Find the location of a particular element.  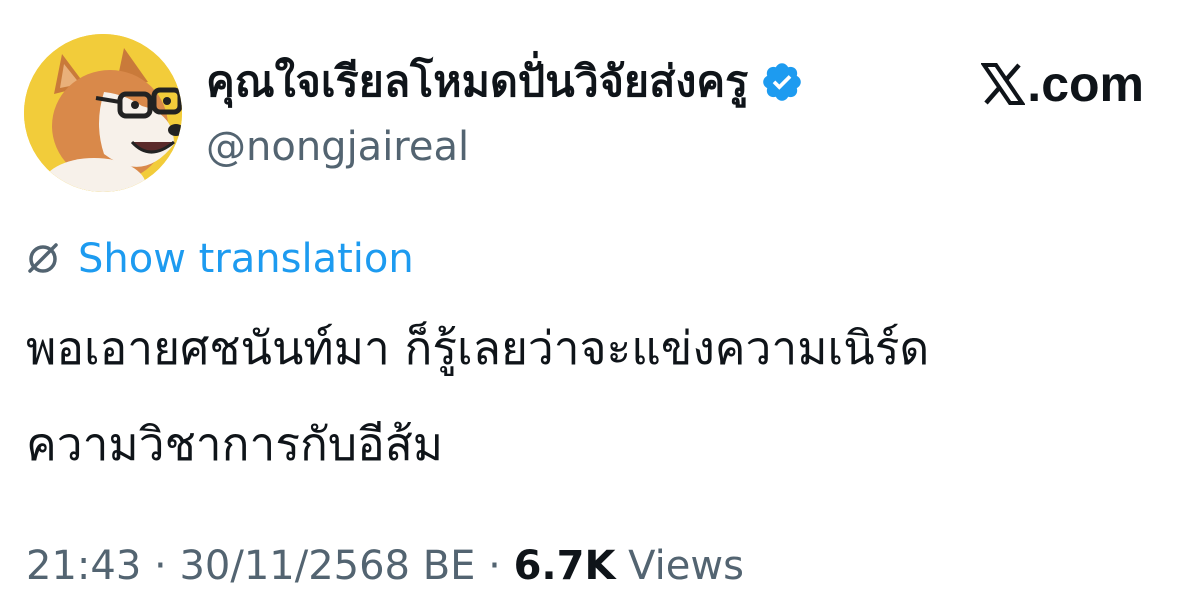

avatar is located at coordinates (103, 113).